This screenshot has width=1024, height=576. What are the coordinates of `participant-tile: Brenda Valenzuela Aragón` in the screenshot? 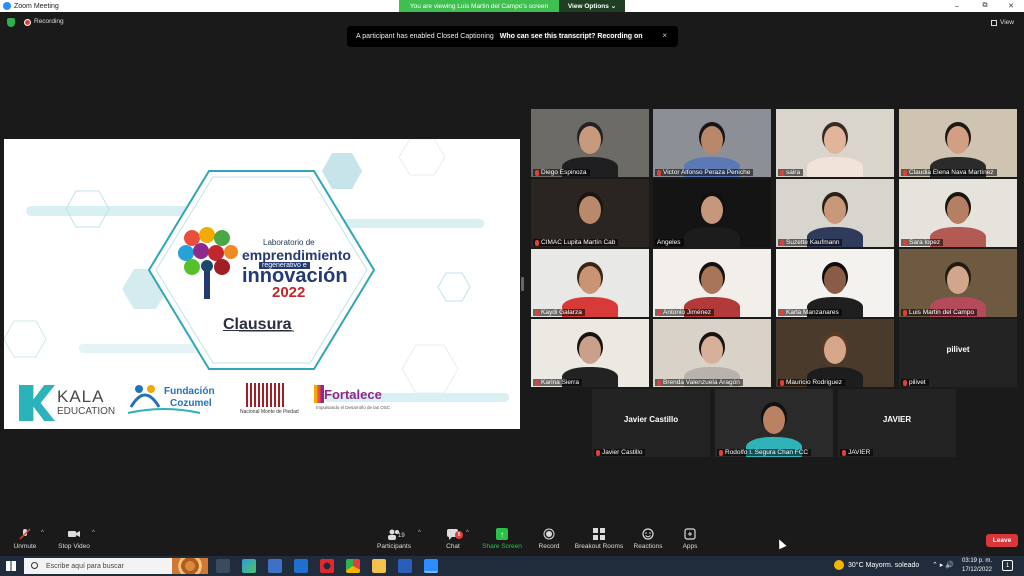 It's located at (712, 353).